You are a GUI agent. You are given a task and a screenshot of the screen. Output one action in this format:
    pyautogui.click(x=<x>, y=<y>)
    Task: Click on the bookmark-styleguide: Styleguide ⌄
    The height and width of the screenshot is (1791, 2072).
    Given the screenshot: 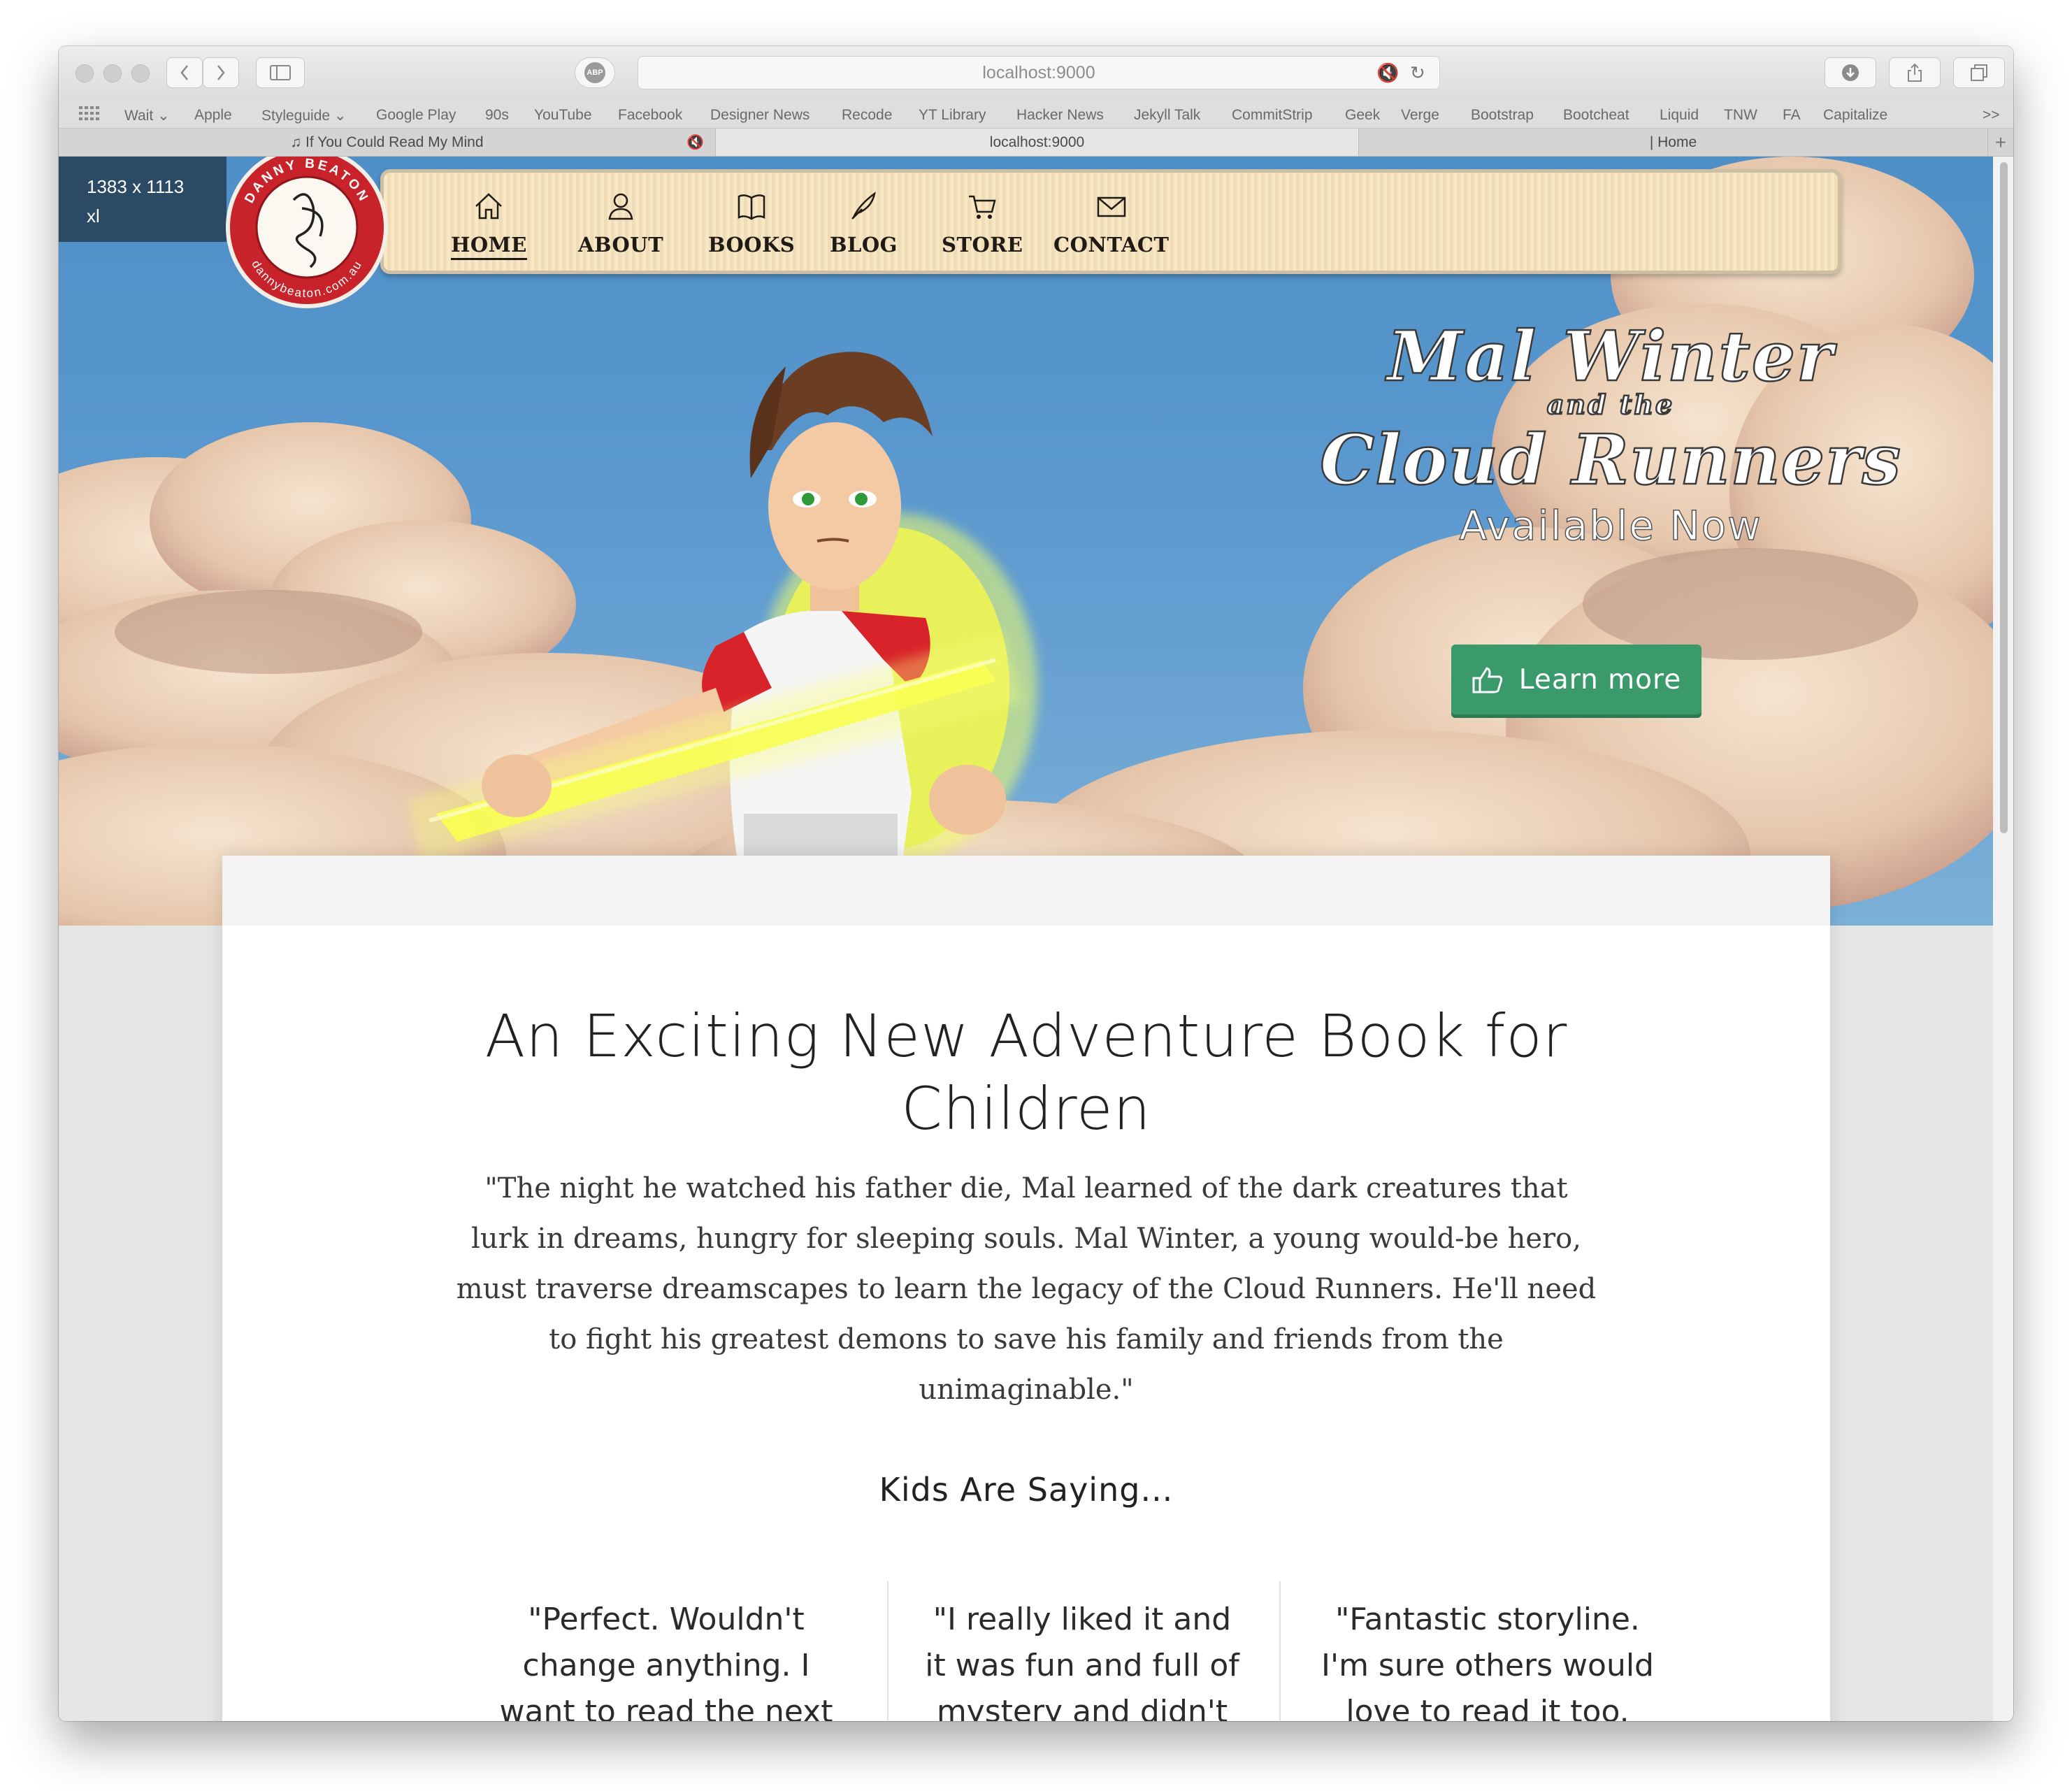 What is the action you would take?
    pyautogui.click(x=304, y=115)
    